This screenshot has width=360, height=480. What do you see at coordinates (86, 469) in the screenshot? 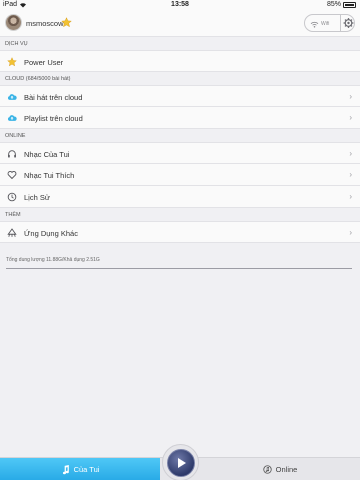
I see `tab-label: Của Tui` at bounding box center [86, 469].